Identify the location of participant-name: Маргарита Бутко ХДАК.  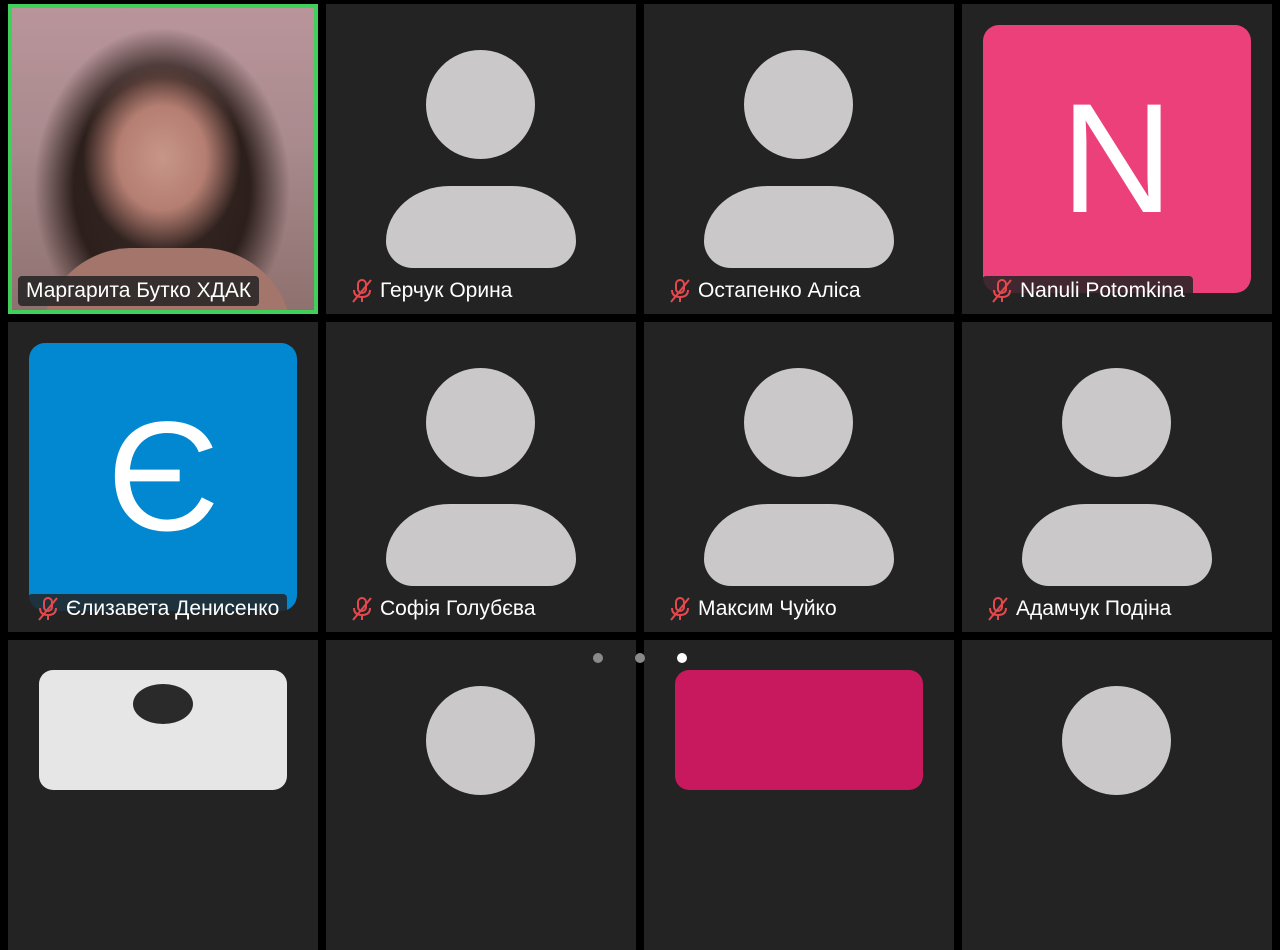
(139, 290).